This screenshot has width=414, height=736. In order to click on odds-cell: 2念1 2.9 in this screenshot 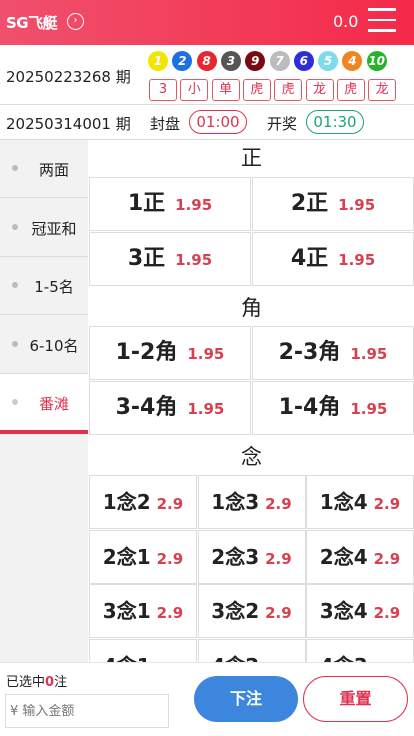, I will do `click(143, 556)`.